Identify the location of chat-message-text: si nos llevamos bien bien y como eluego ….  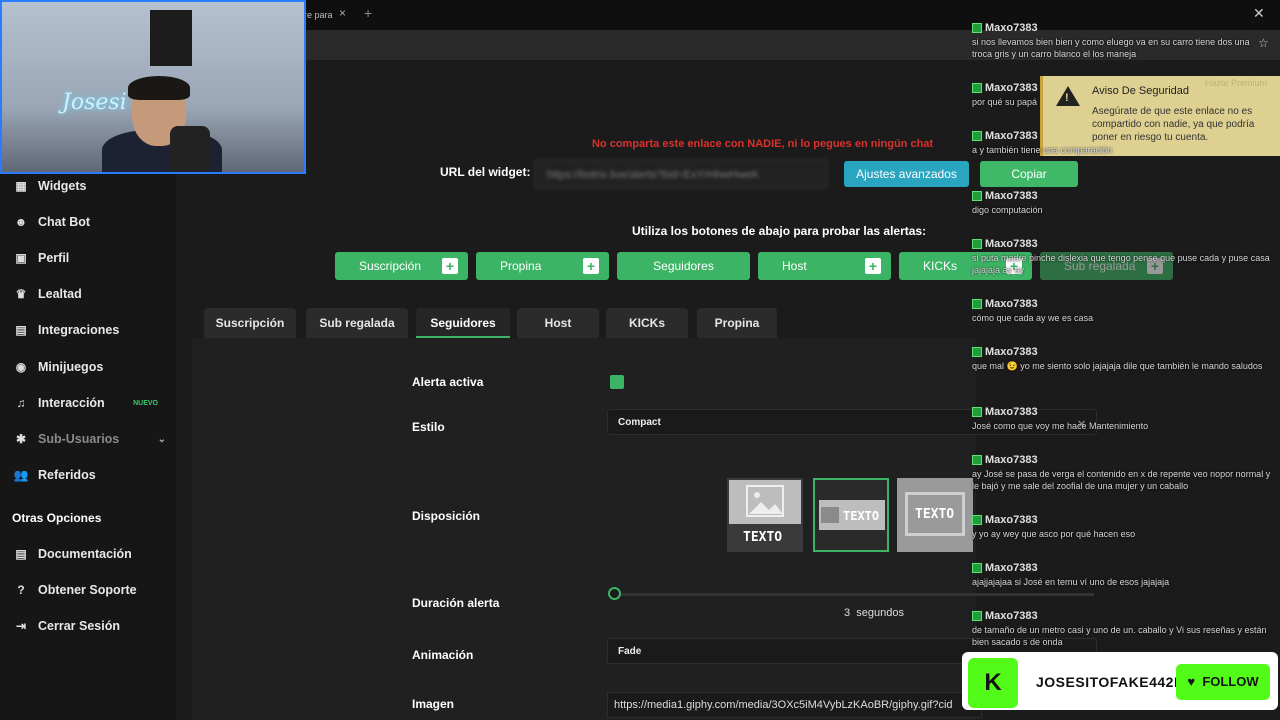
(1111, 48).